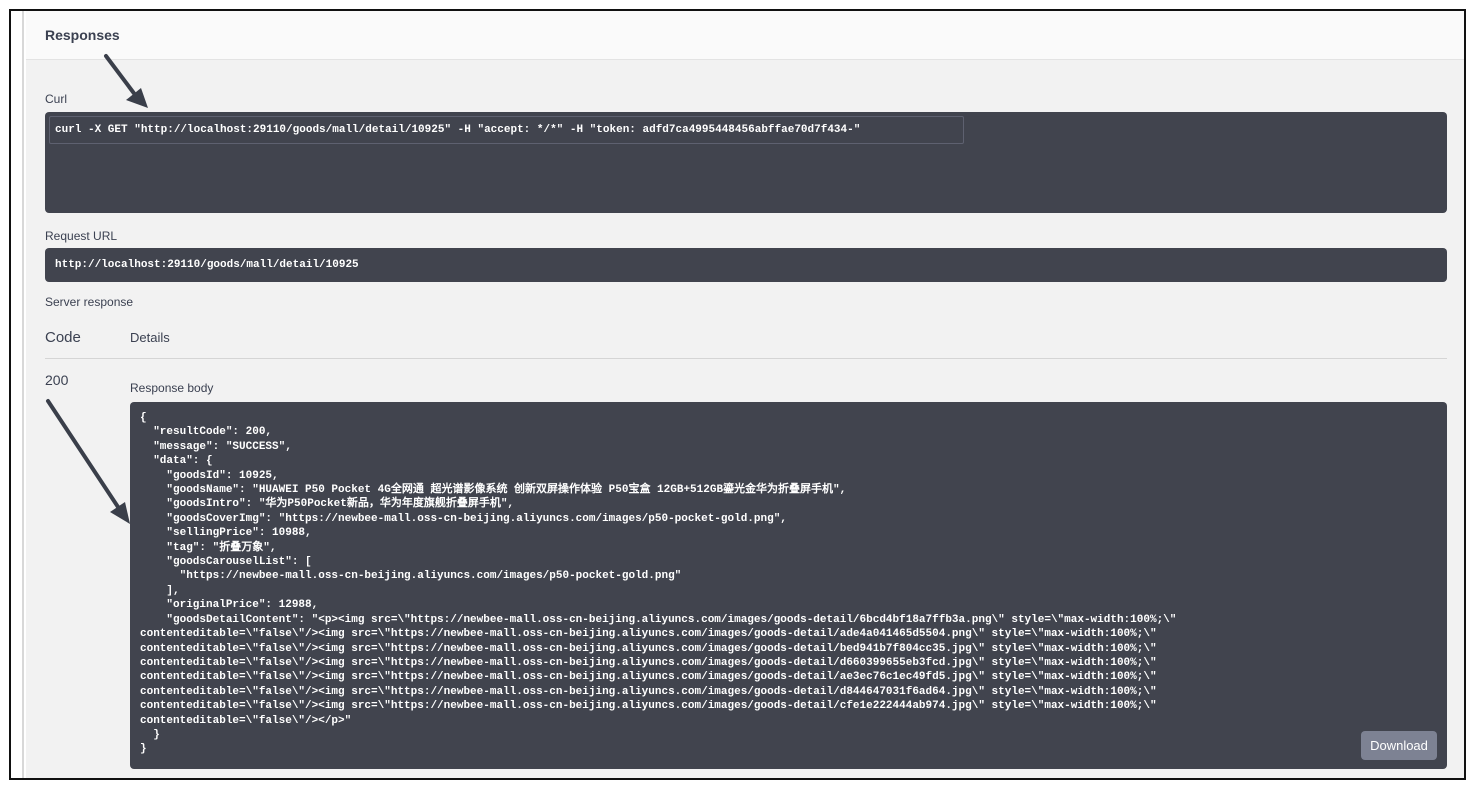 The height and width of the screenshot is (788, 1474). I want to click on left-divider, so click(23, 394).